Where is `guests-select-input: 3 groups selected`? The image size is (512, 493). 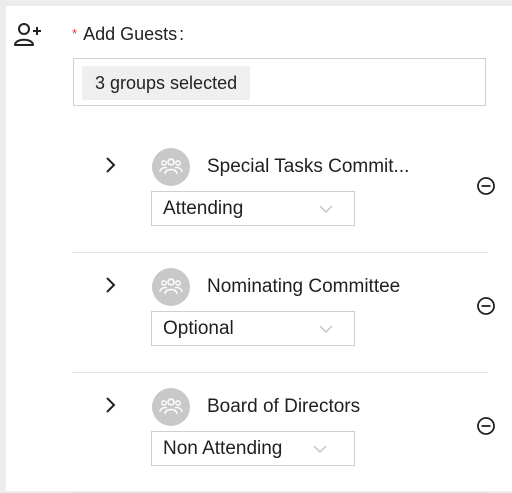 guests-select-input: 3 groups selected is located at coordinates (279, 82).